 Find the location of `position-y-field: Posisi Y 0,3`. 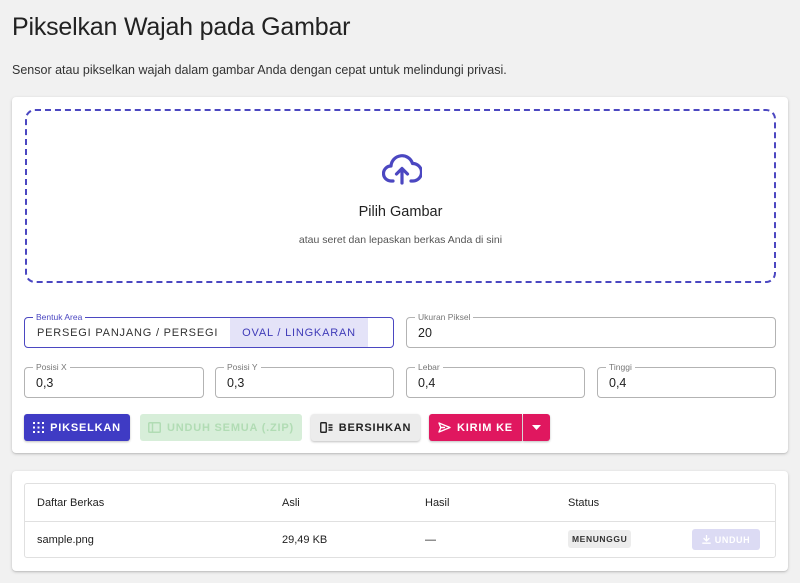

position-y-field: Posisi Y 0,3 is located at coordinates (304, 379).